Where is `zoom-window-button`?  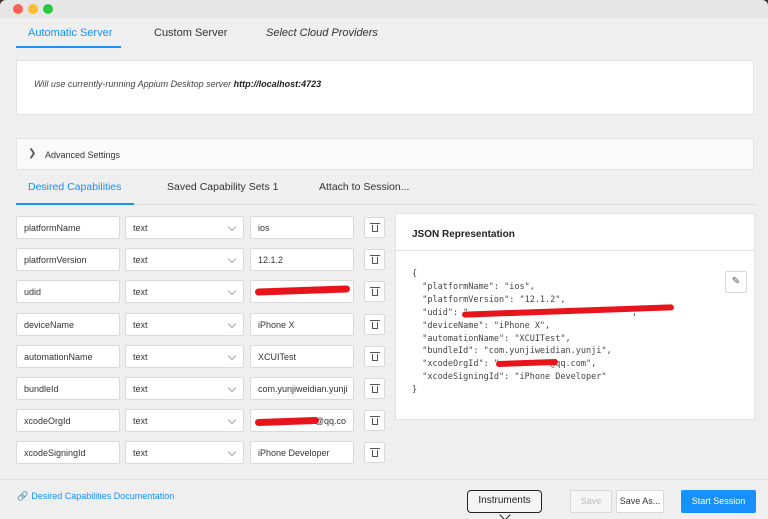 zoom-window-button is located at coordinates (48, 9).